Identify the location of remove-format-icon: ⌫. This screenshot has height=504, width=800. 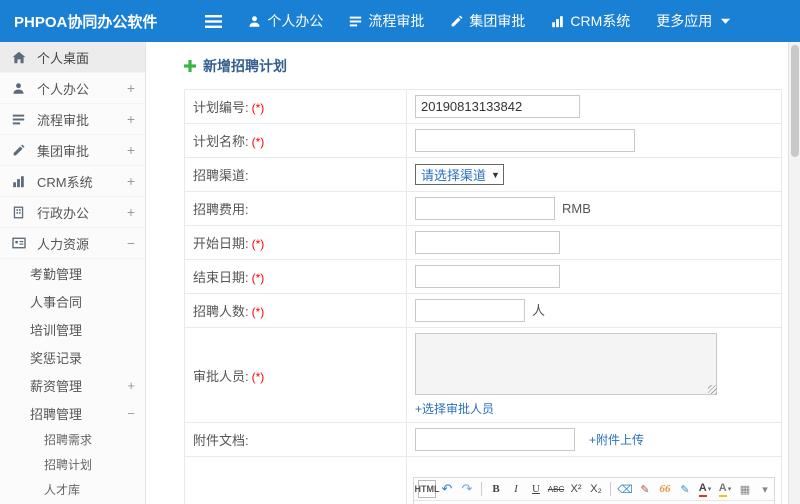
(625, 489).